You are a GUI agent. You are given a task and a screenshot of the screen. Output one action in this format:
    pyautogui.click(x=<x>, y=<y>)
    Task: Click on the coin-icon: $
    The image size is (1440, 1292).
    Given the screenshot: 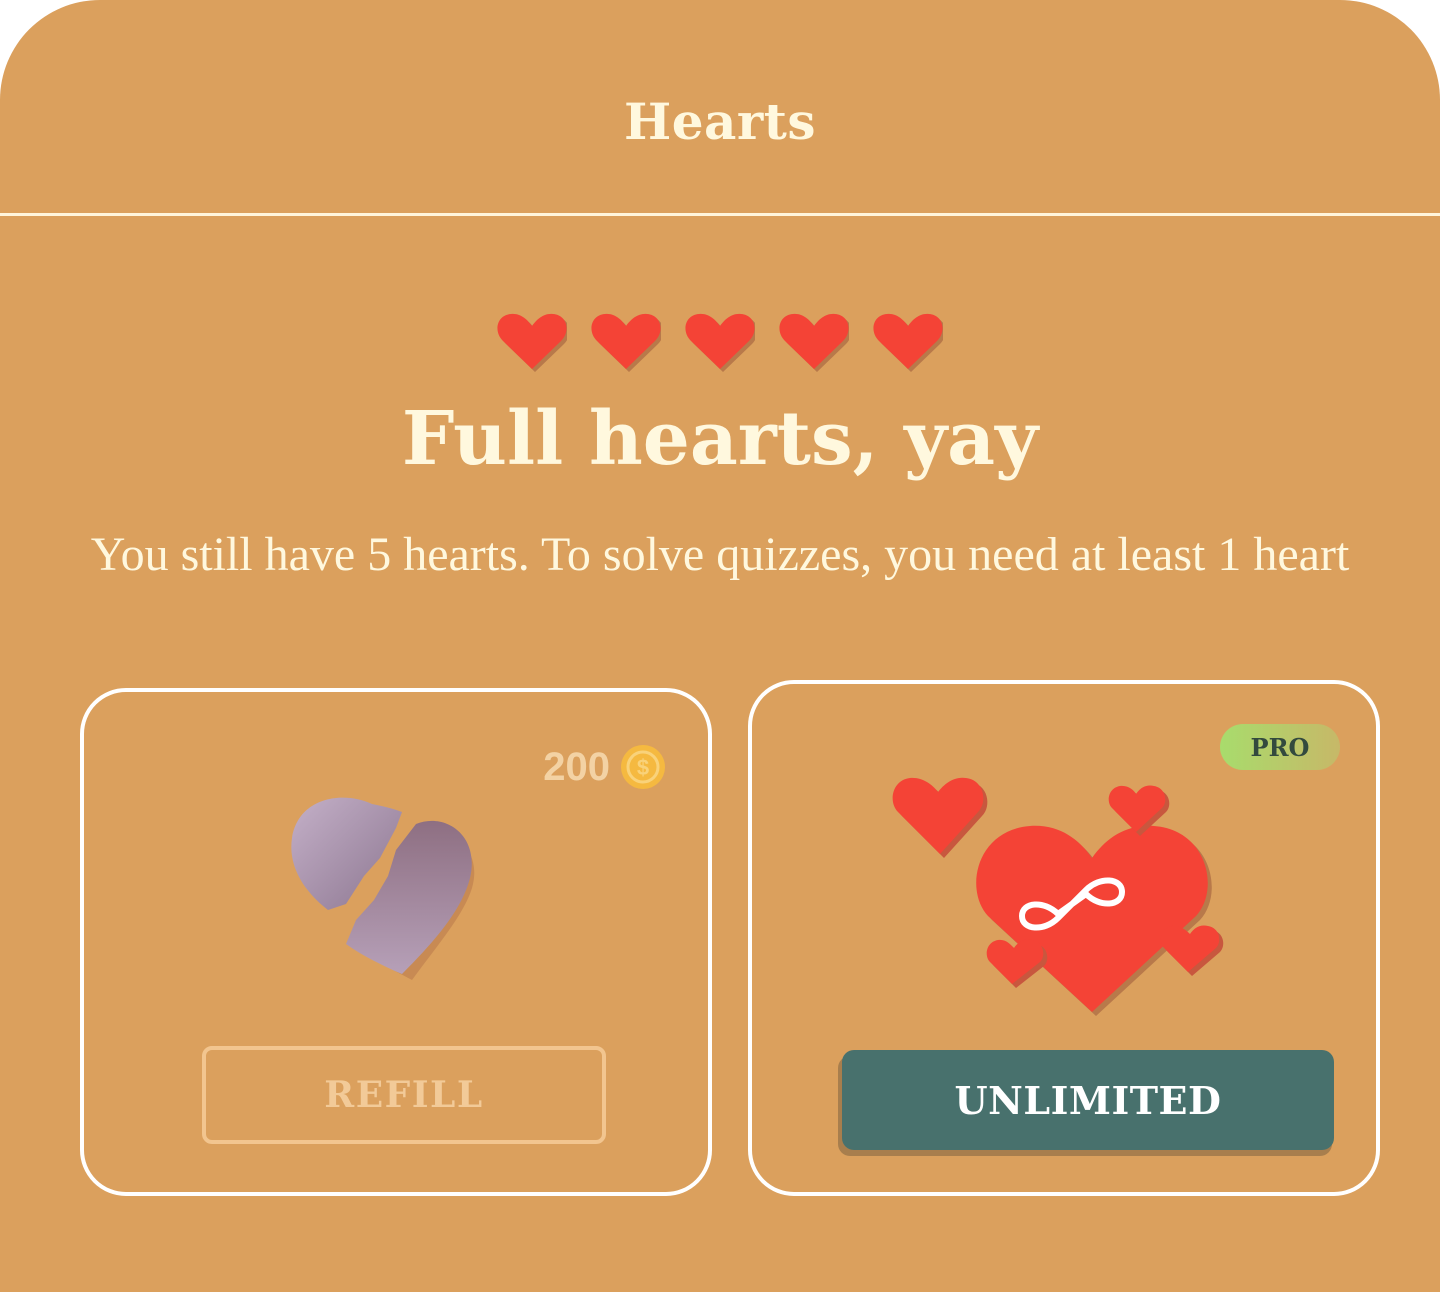 What is the action you would take?
    pyautogui.click(x=643, y=767)
    